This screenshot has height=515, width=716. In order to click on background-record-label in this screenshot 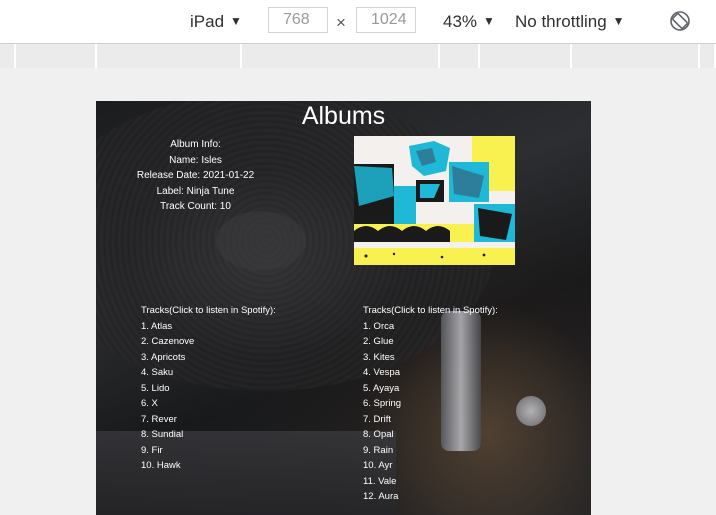, I will do `click(261, 241)`.